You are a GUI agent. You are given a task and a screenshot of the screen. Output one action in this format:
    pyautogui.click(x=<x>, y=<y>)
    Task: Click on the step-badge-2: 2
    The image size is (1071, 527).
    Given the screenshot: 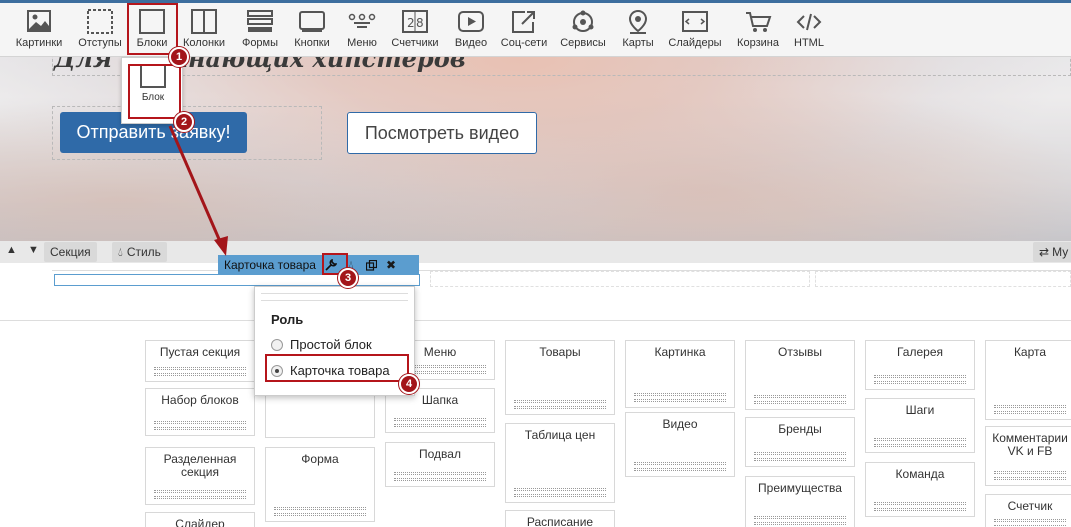 What is the action you would take?
    pyautogui.click(x=184, y=122)
    